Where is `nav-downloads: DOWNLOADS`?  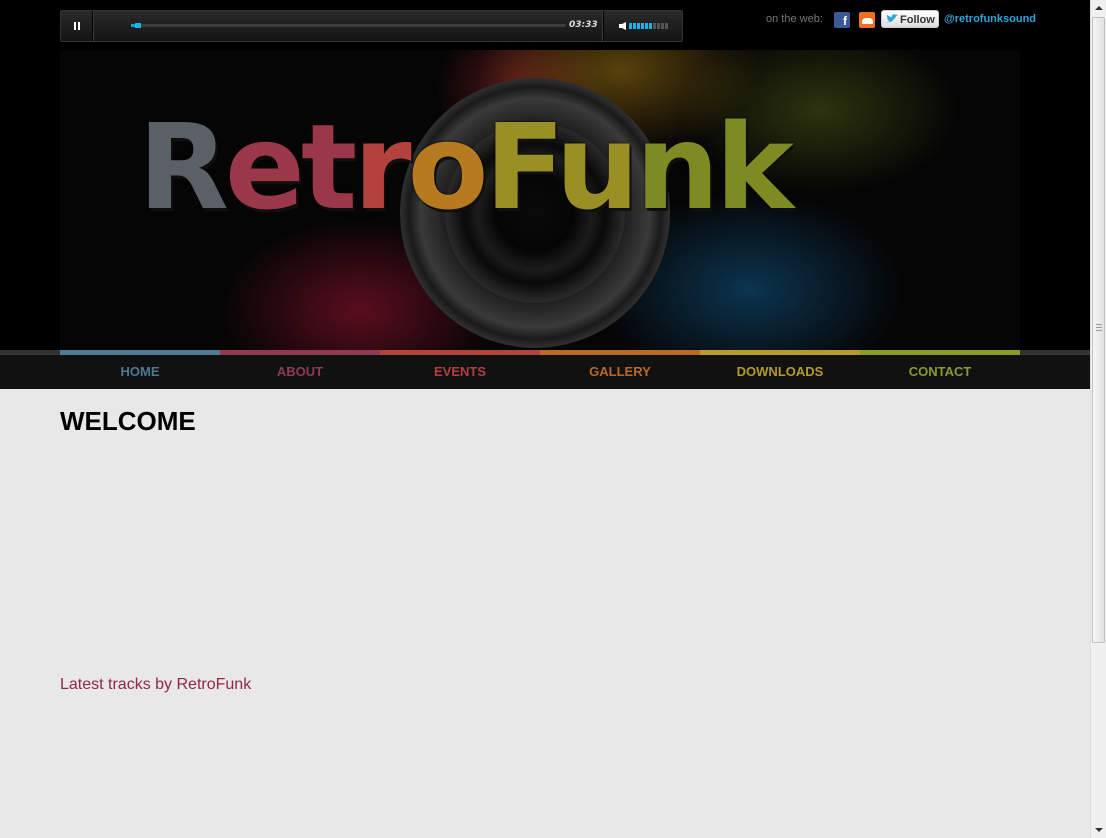 nav-downloads: DOWNLOADS is located at coordinates (780, 369).